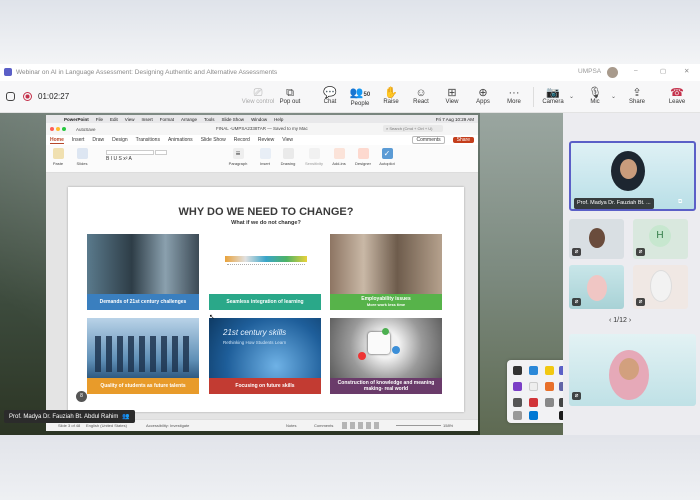 The height and width of the screenshot is (500, 700). I want to click on font-style-buttons: B I U S x² A, so click(119, 159).